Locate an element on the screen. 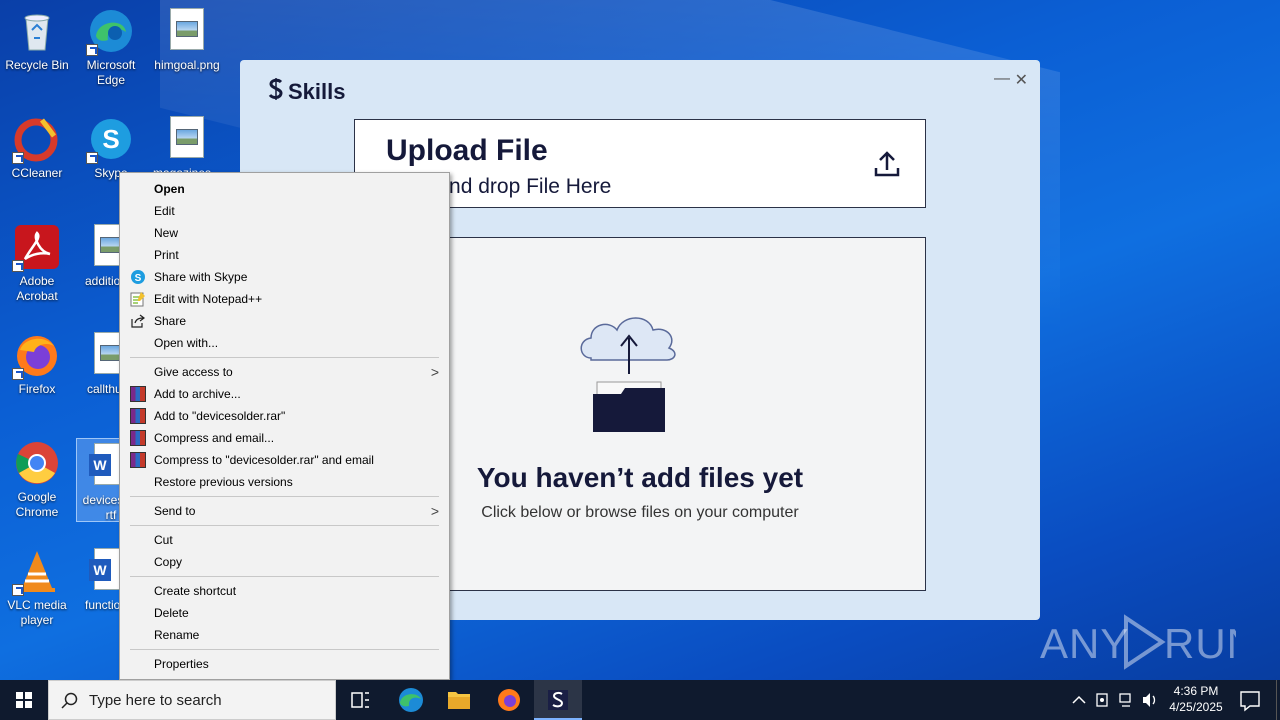  desktop-icon-label: VLC media player is located at coordinates (37, 612).